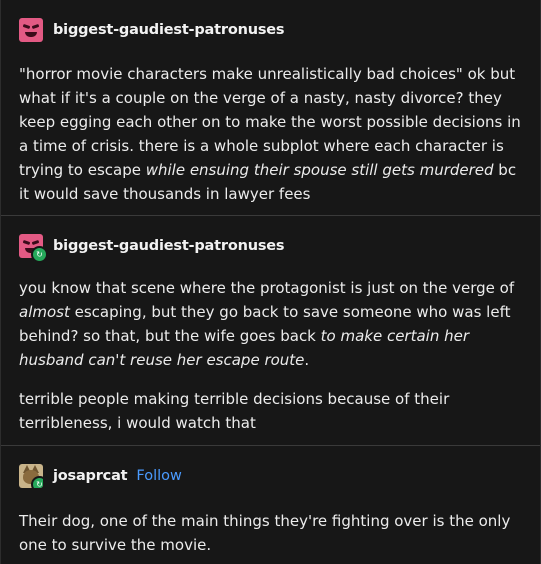 Image resolution: width=541 pixels, height=564 pixels. Describe the element at coordinates (31, 34) in the screenshot. I see `avatar-mouth` at that location.